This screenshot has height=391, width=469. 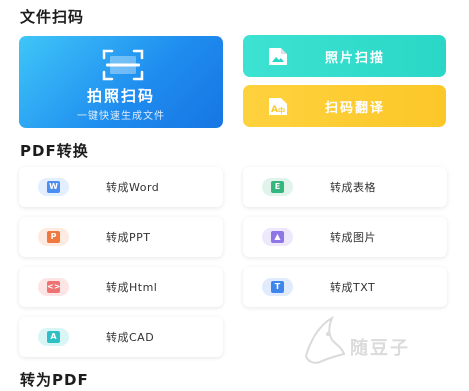 I want to click on photo-scan-label: 照片扫描, so click(x=355, y=58).